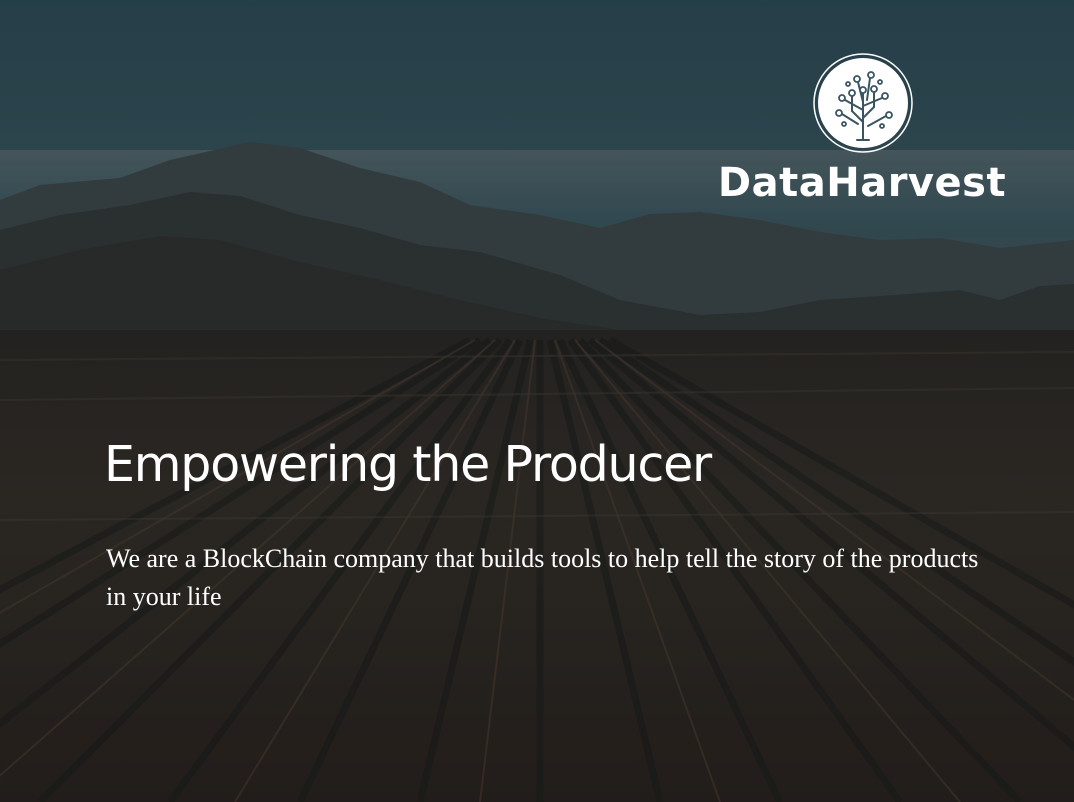  Describe the element at coordinates (862, 183) in the screenshot. I see `brand-name: DataHarvest` at that location.